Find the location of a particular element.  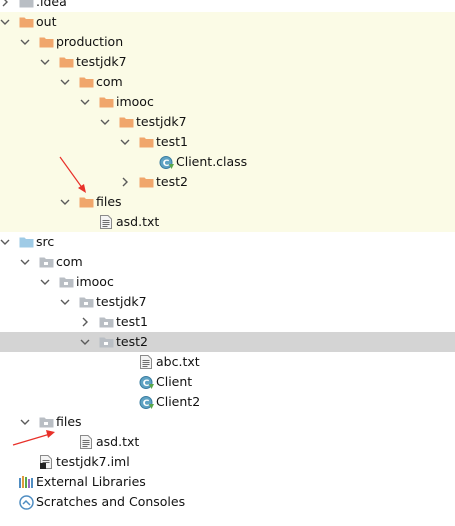

tree-row-label: testjdk7.iml is located at coordinates (93, 461).